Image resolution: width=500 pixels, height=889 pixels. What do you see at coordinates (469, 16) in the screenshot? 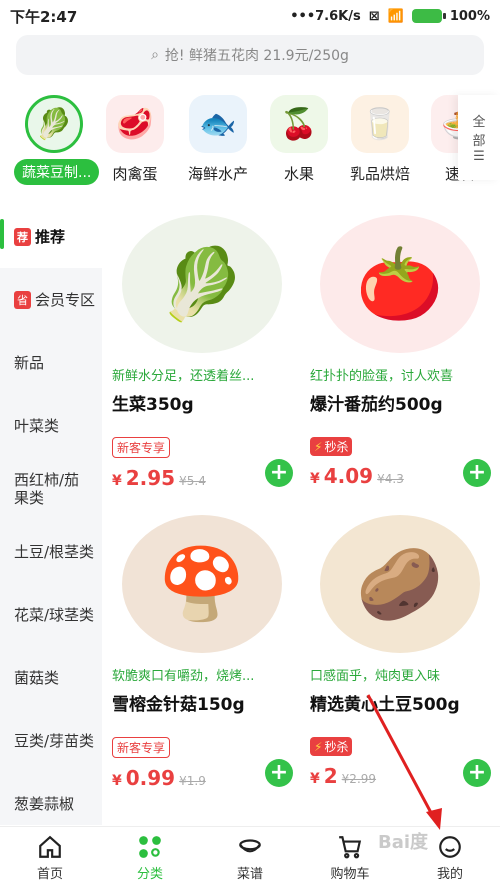
I see `battery-level: 100%` at bounding box center [469, 16].